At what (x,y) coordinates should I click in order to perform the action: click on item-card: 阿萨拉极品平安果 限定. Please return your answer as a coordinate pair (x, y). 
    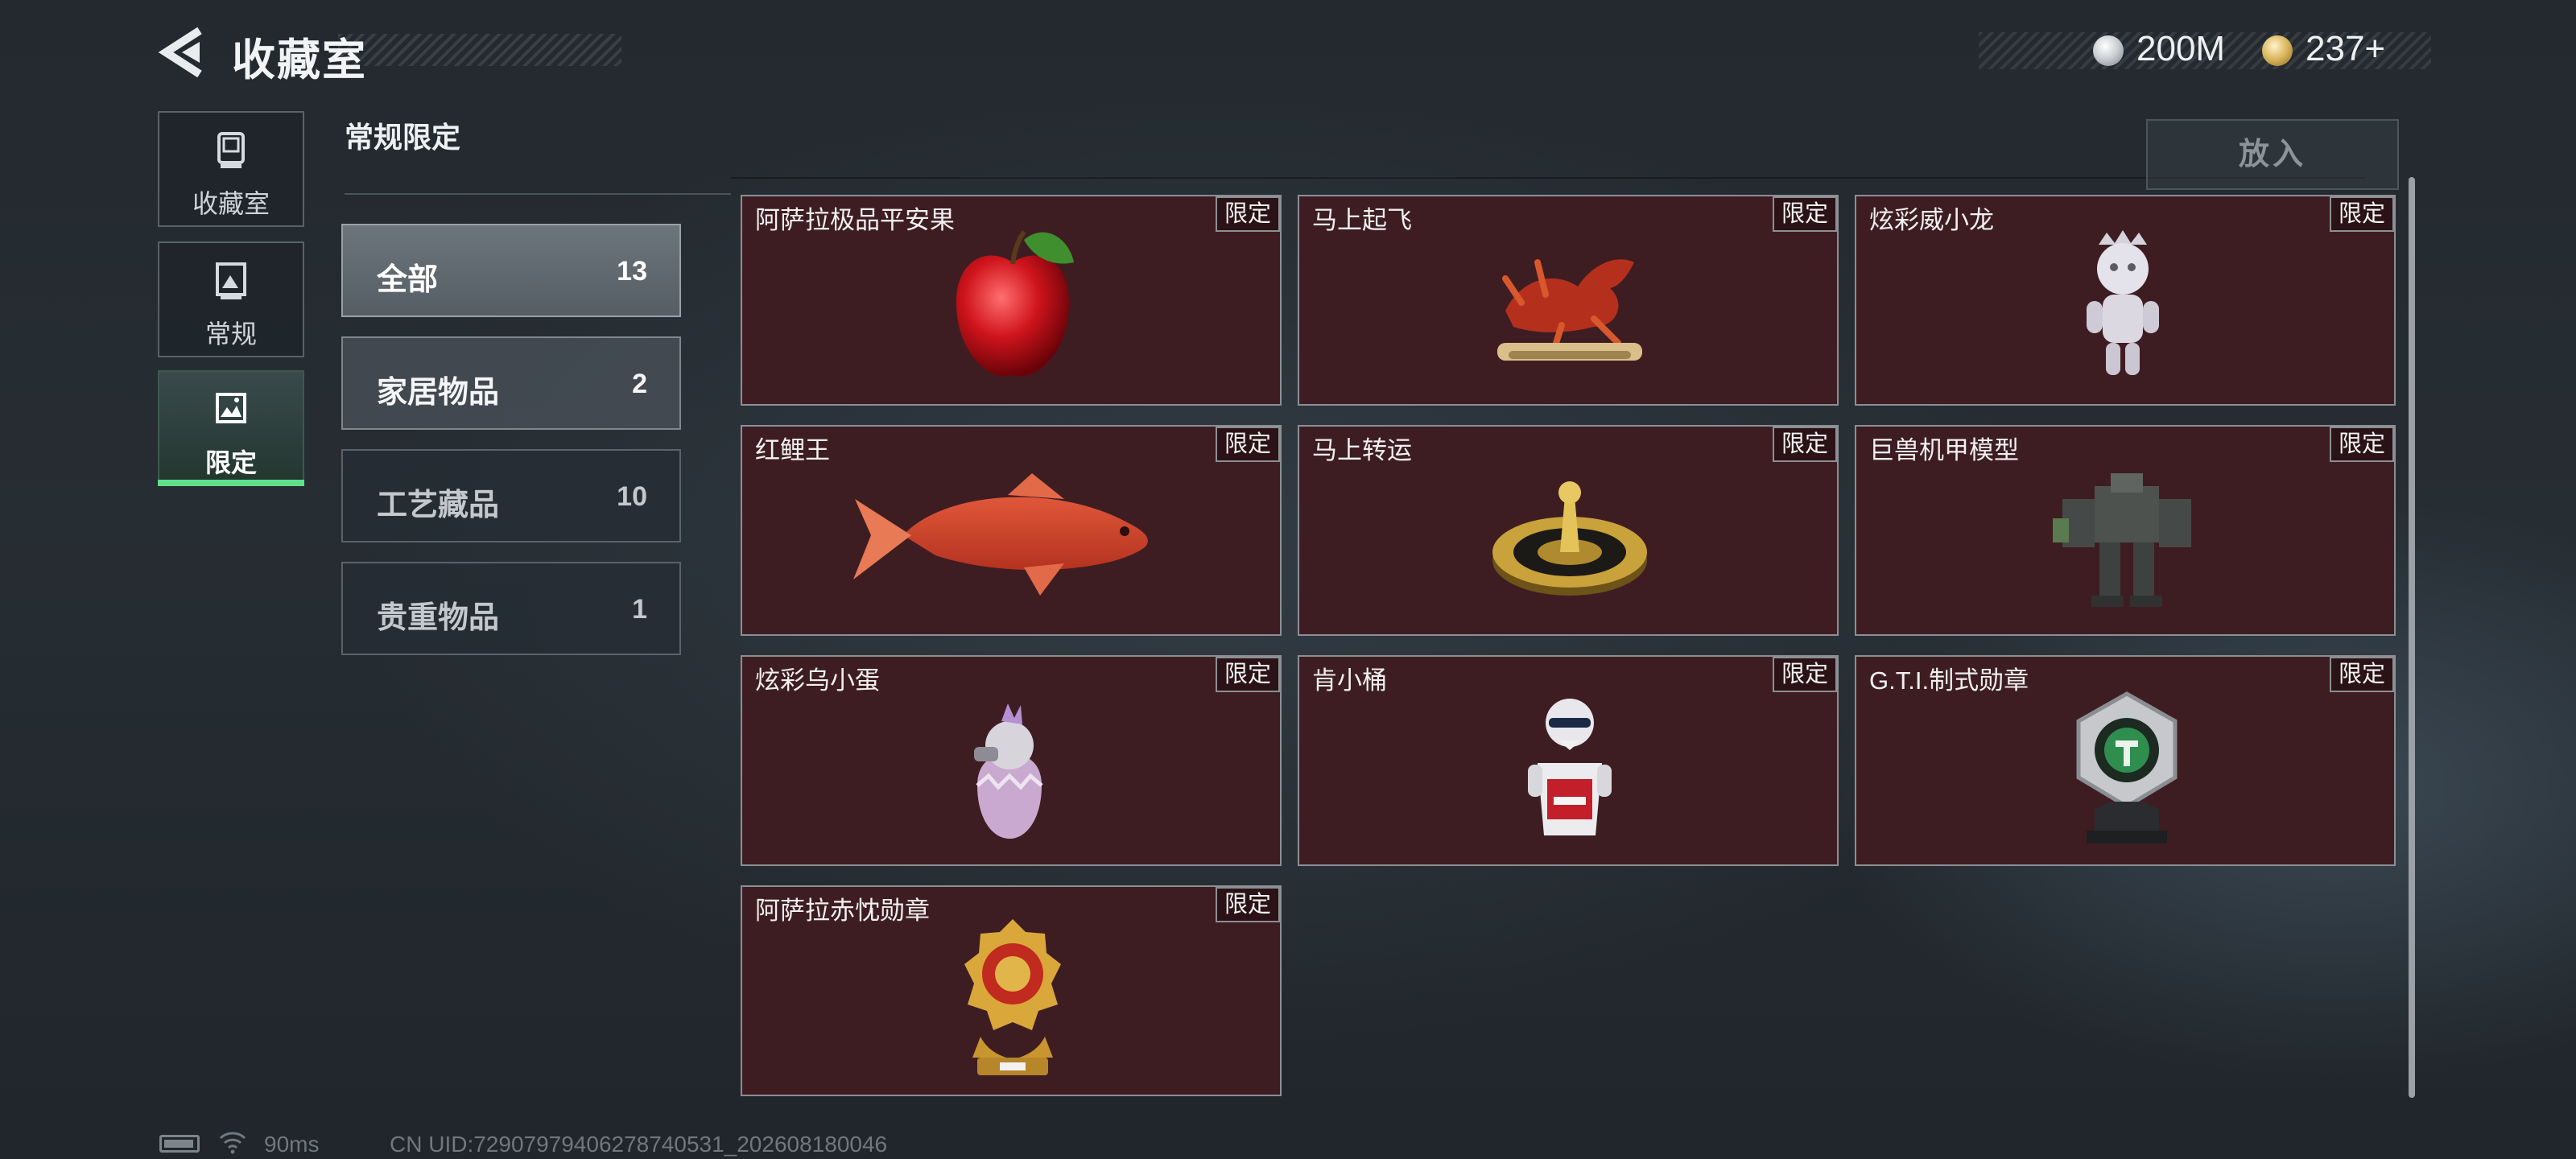
    Looking at the image, I should click on (1011, 300).